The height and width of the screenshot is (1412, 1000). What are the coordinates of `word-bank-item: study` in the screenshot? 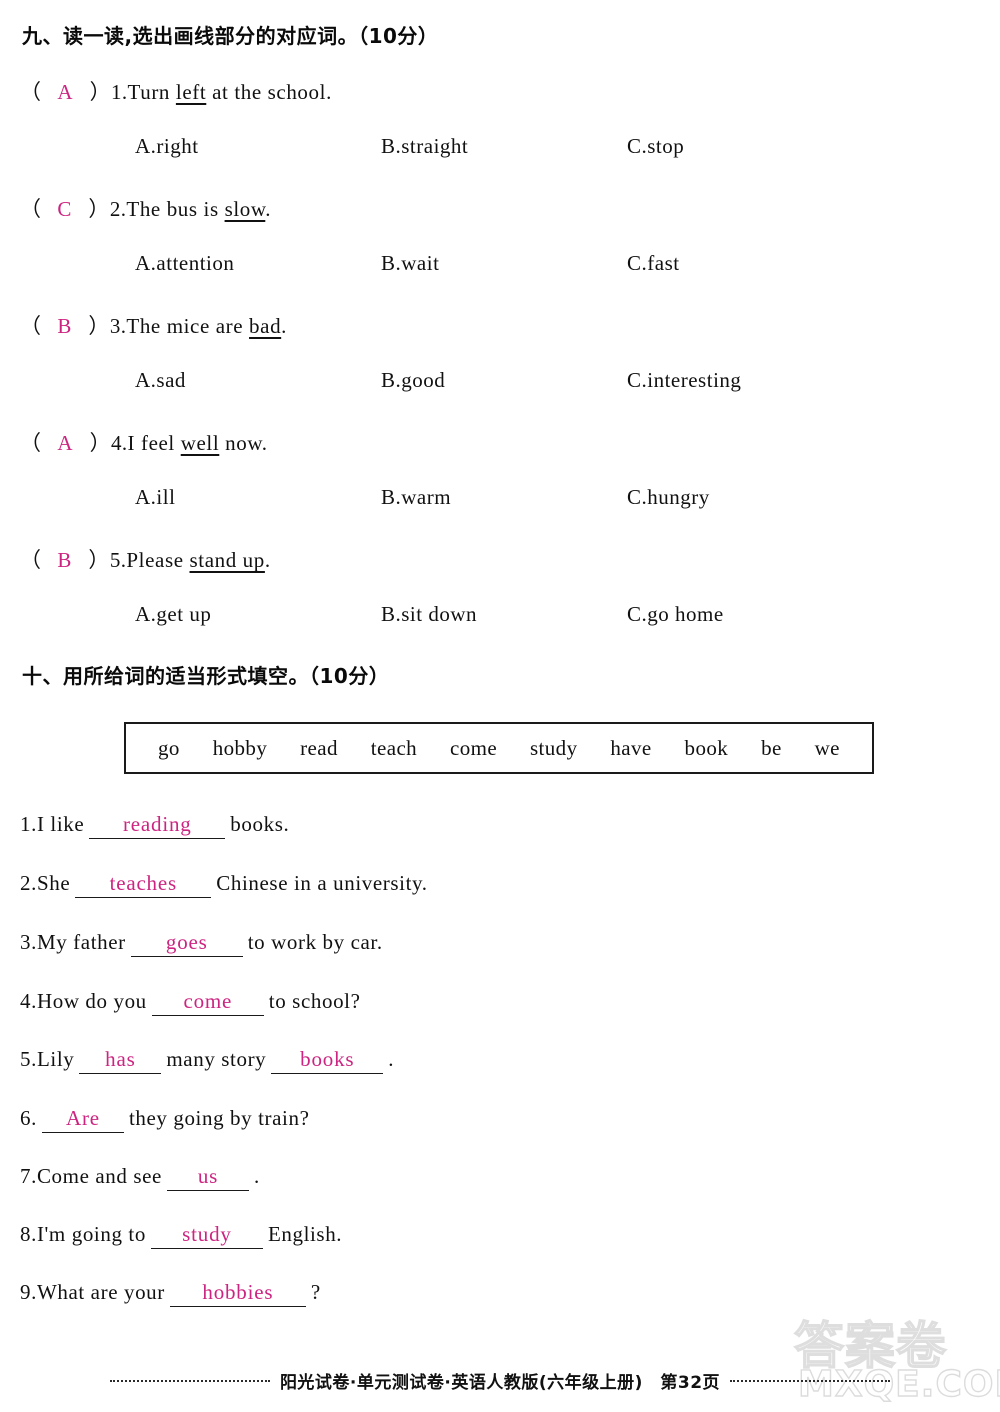 It's located at (553, 747).